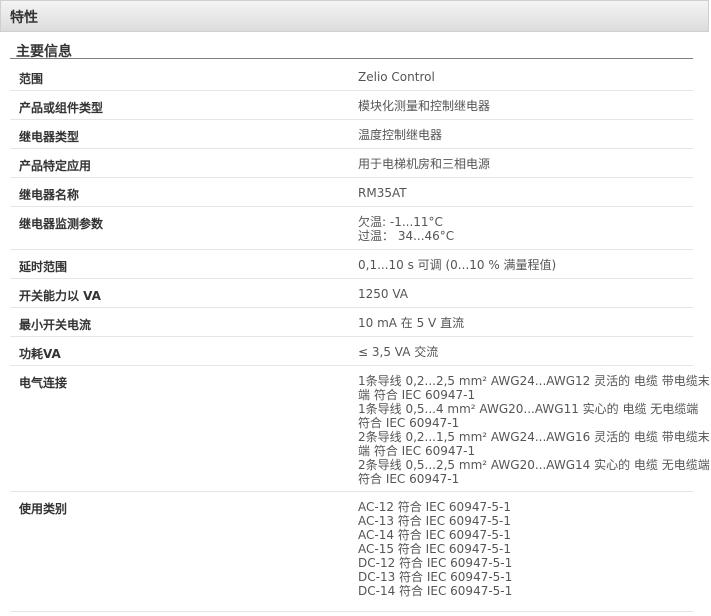 The image size is (711, 616). Describe the element at coordinates (351, 134) in the screenshot. I see `spec-row: 继电器类型 温度控制继电器` at that location.